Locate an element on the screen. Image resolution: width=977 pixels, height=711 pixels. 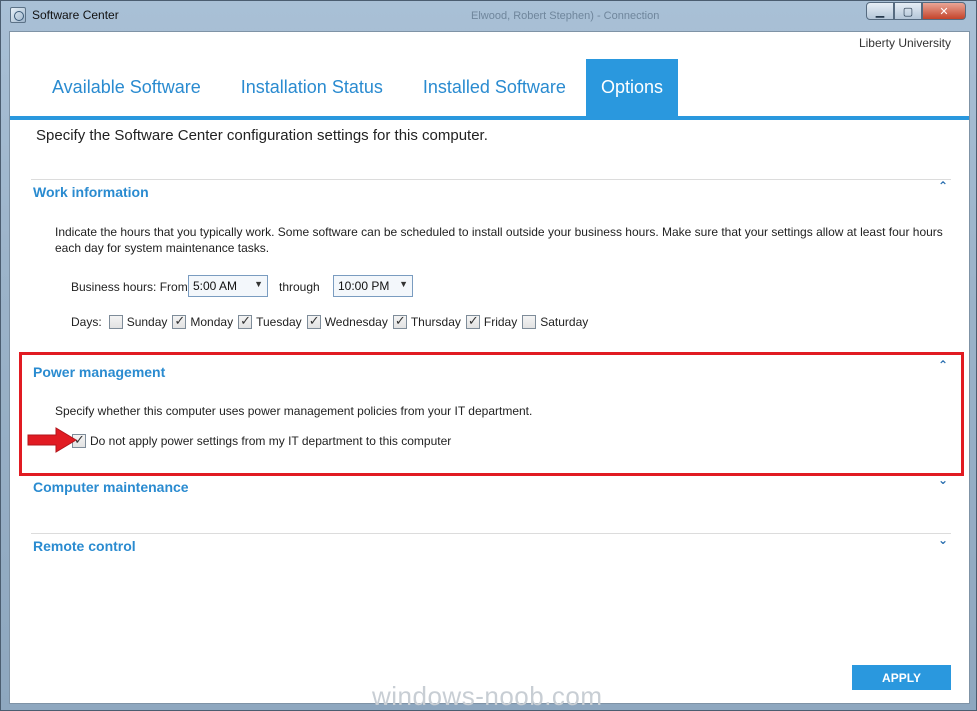
day-sunday: Sunday is located at coordinates (138, 322).